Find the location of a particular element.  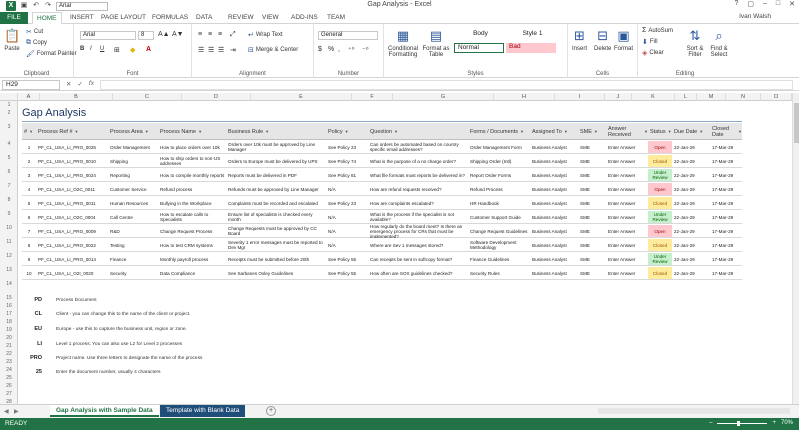

insert-cells-button: ⊞ Insert is located at coordinates (579, 40).